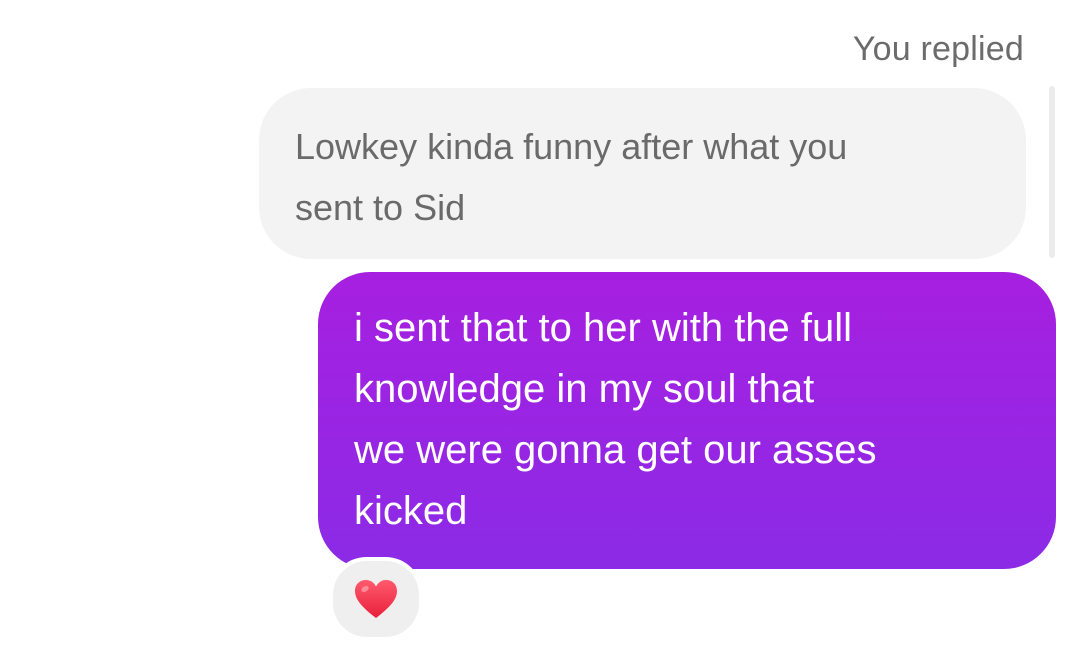 The image size is (1080, 663). I want to click on reaction-badge, so click(376, 599).